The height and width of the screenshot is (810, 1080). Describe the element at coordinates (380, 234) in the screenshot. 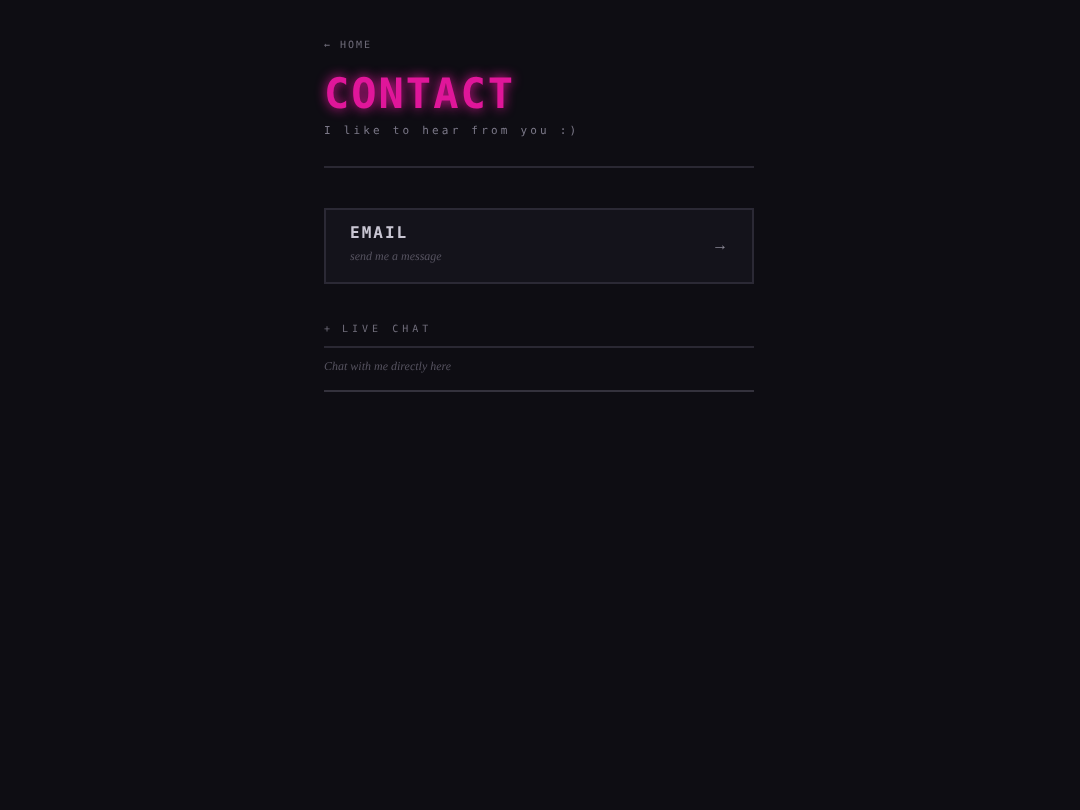

I see `card-title: EMAIL` at that location.